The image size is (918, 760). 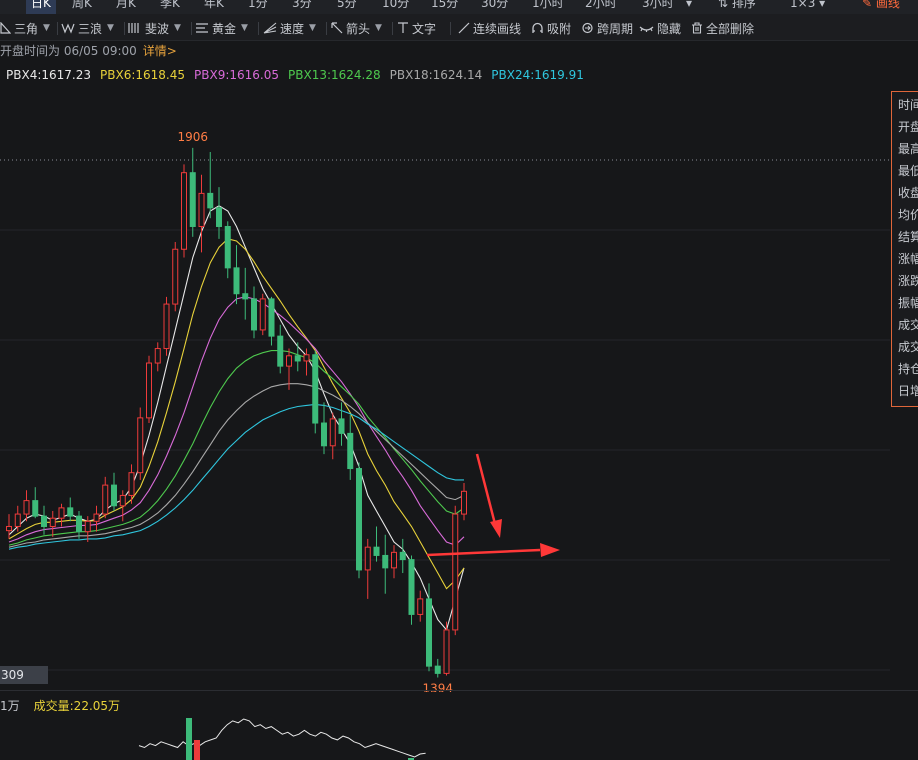 I want to click on continuous-line-tool: 连续画线, so click(x=489, y=28).